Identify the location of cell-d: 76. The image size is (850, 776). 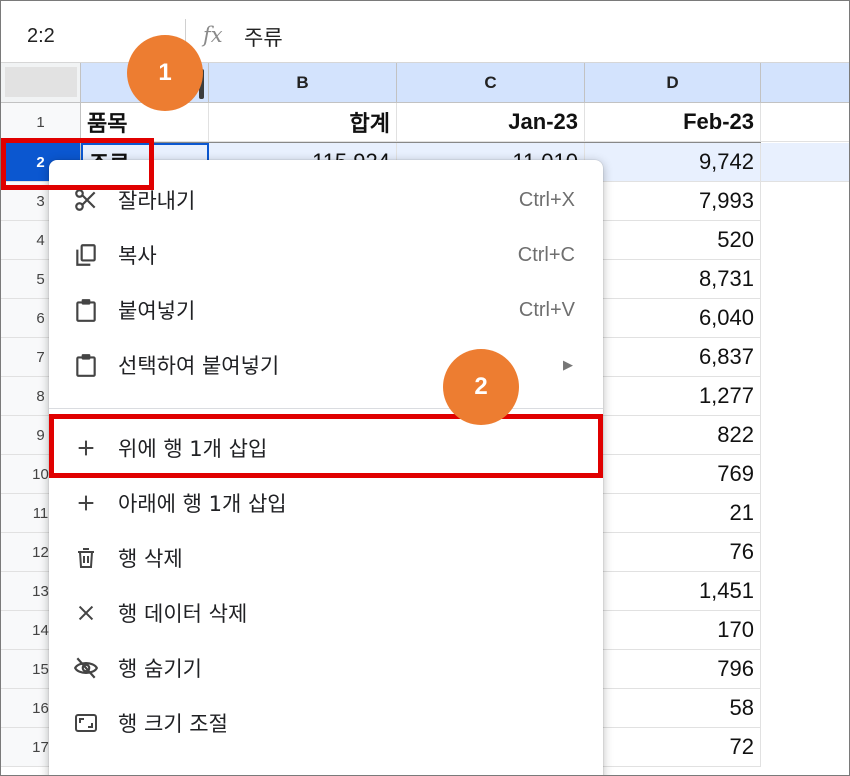
(673, 552).